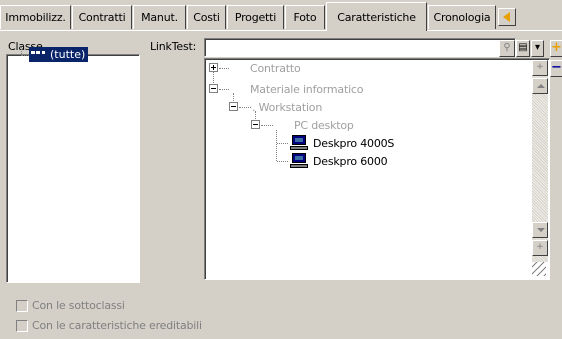 Image resolution: width=562 pixels, height=339 pixels. I want to click on tree-node-pc-desktop: PC desktop, so click(324, 125).